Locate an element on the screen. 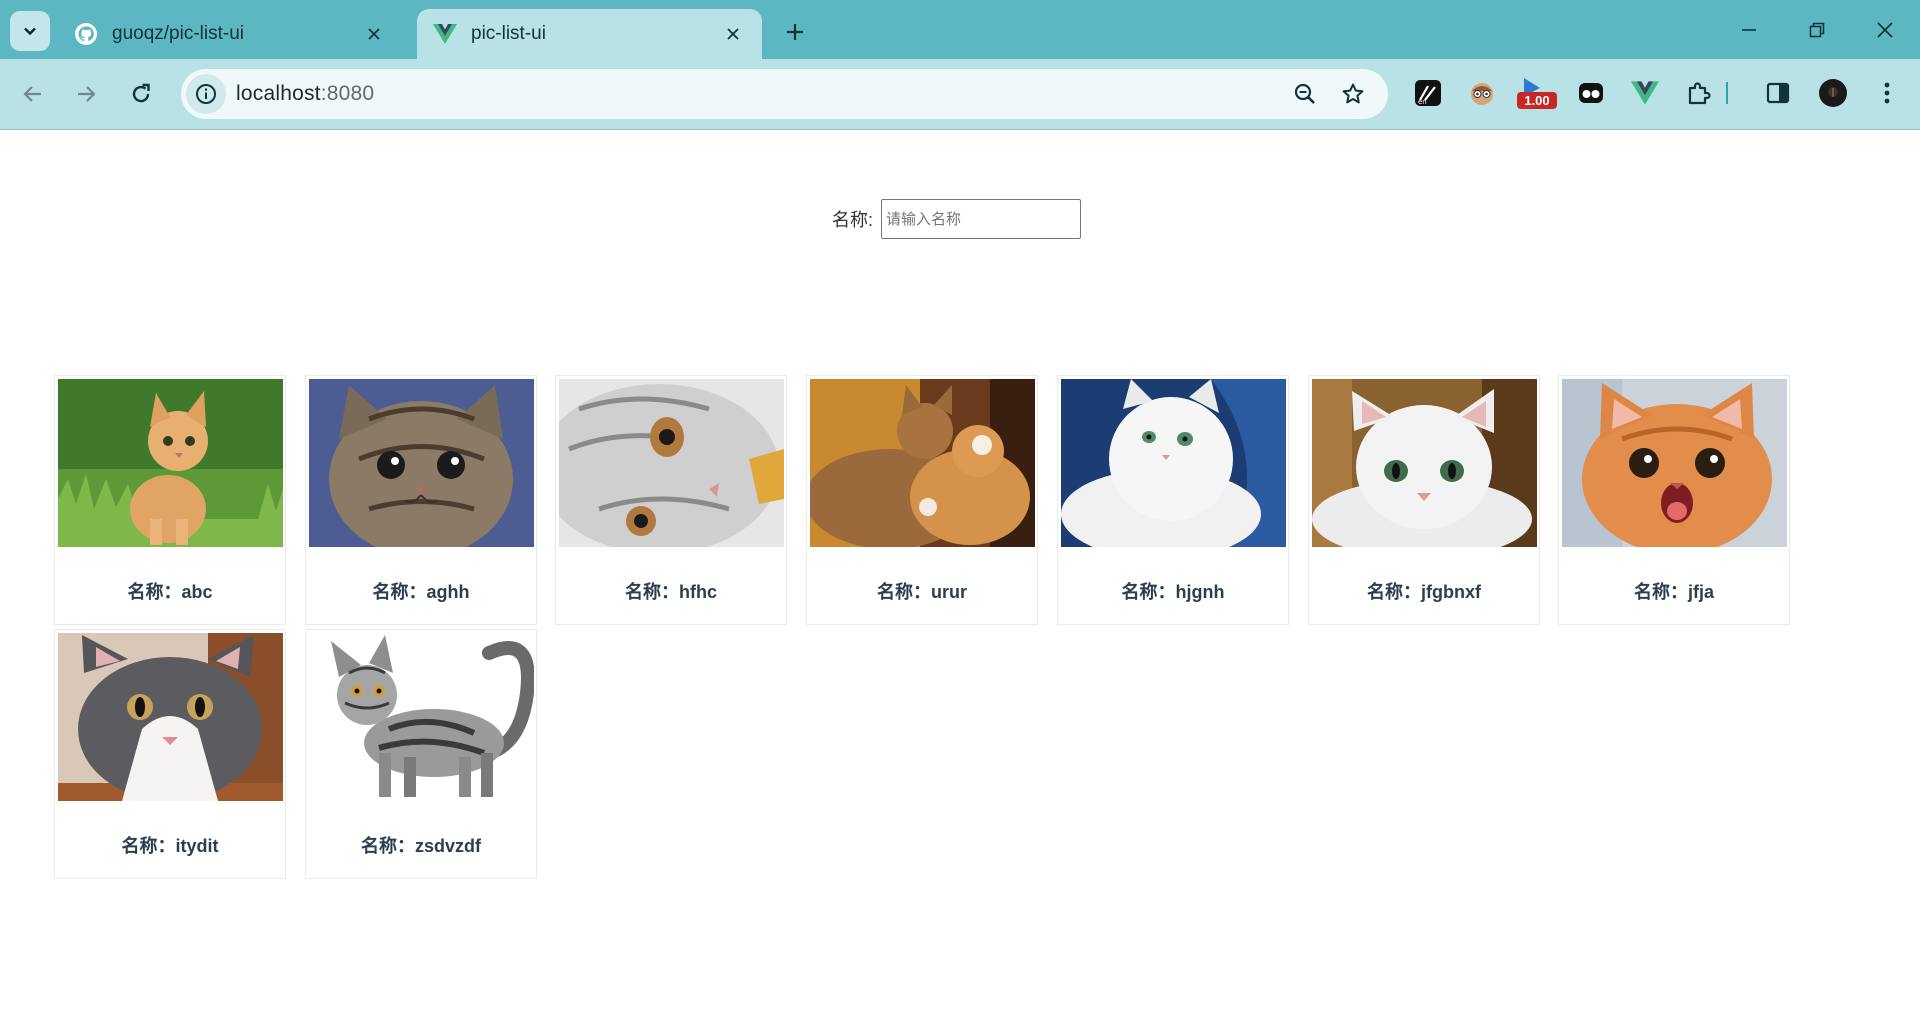 The image size is (1920, 1034). minimize-button is located at coordinates (1749, 30).